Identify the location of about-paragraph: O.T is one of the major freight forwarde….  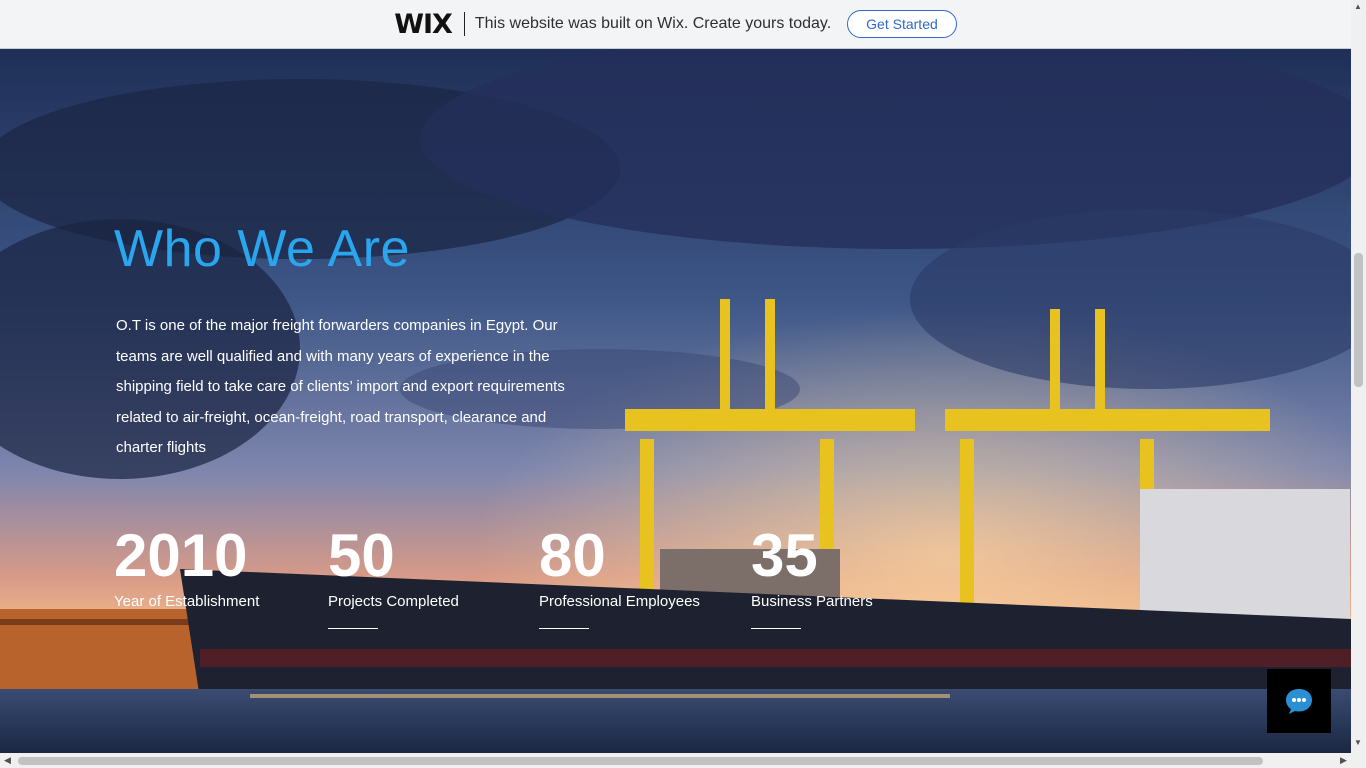
(340, 386).